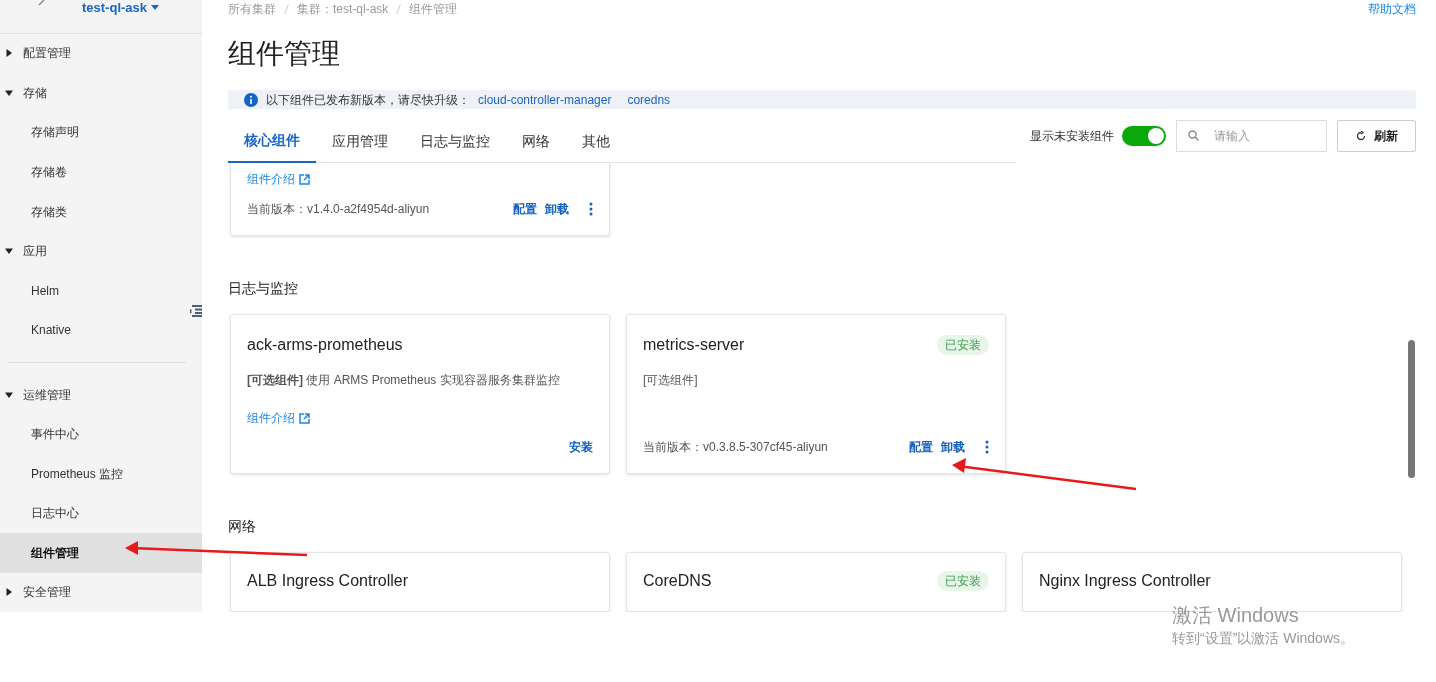  What do you see at coordinates (101, 93) in the screenshot?
I see `sidebar-group: 存储` at bounding box center [101, 93].